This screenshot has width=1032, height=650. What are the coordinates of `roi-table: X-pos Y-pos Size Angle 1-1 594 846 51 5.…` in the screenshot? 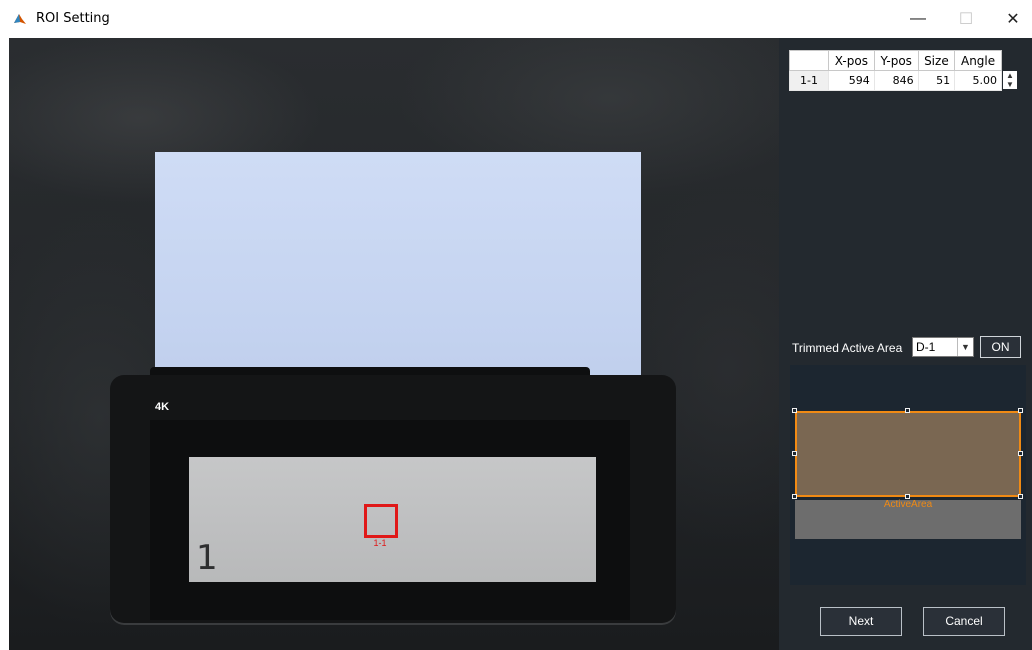 It's located at (895, 70).